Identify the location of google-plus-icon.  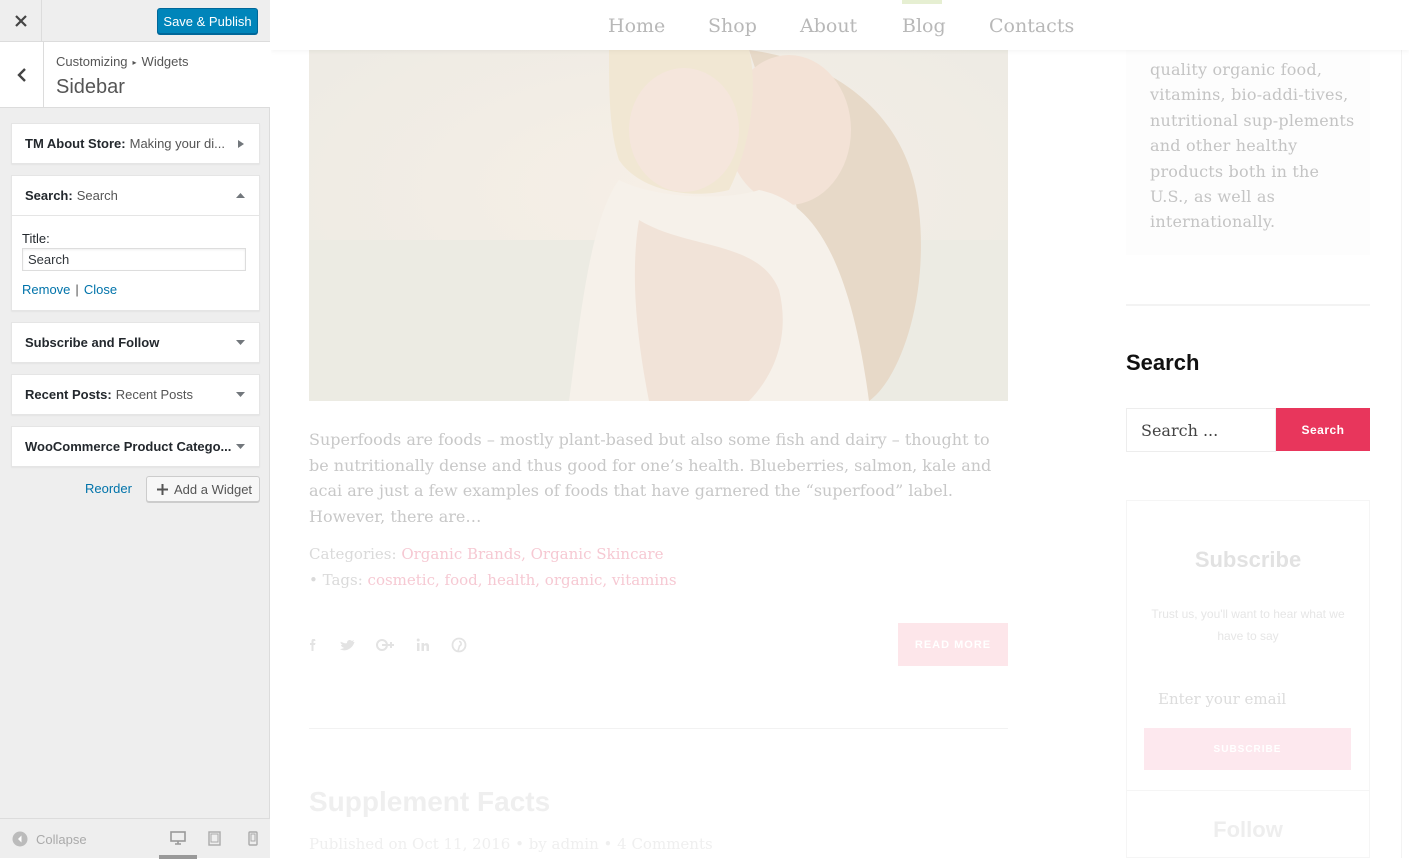
(385, 645).